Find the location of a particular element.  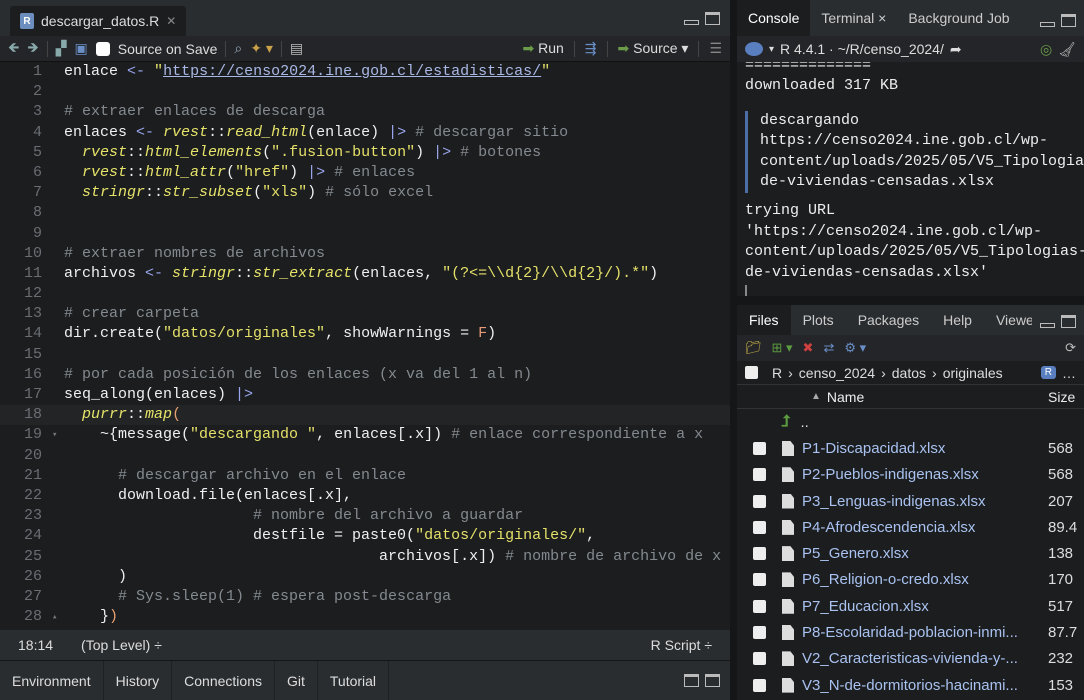

tab-tutorial: Tutorial is located at coordinates (354, 680).